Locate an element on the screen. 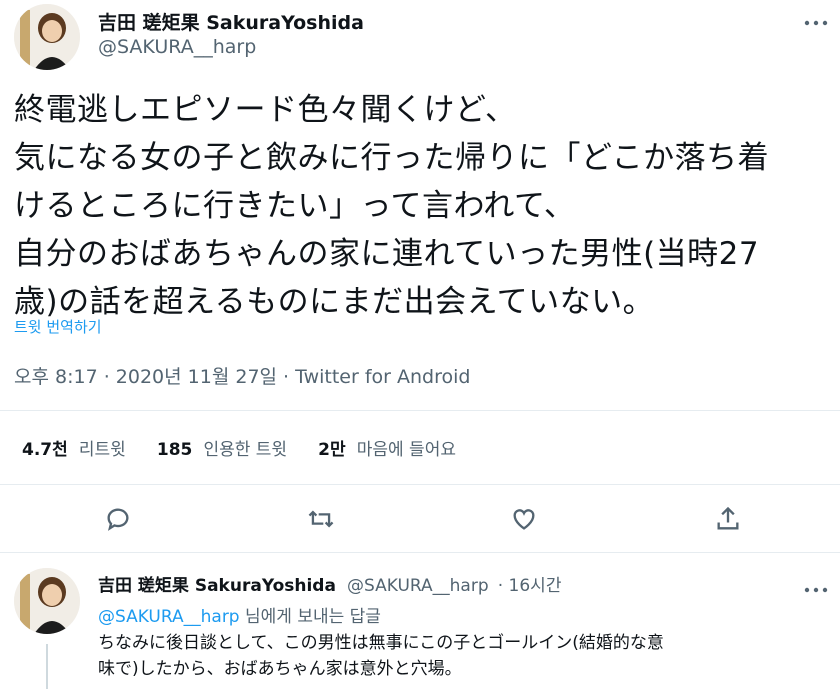  stat-number: 4.7천 is located at coordinates (45, 450).